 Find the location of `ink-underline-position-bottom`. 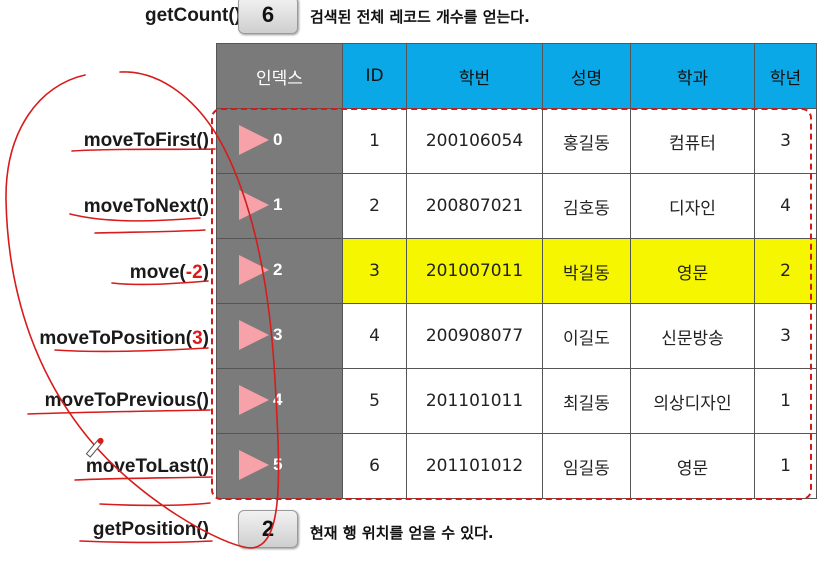

ink-underline-position-bottom is located at coordinates (146, 542).